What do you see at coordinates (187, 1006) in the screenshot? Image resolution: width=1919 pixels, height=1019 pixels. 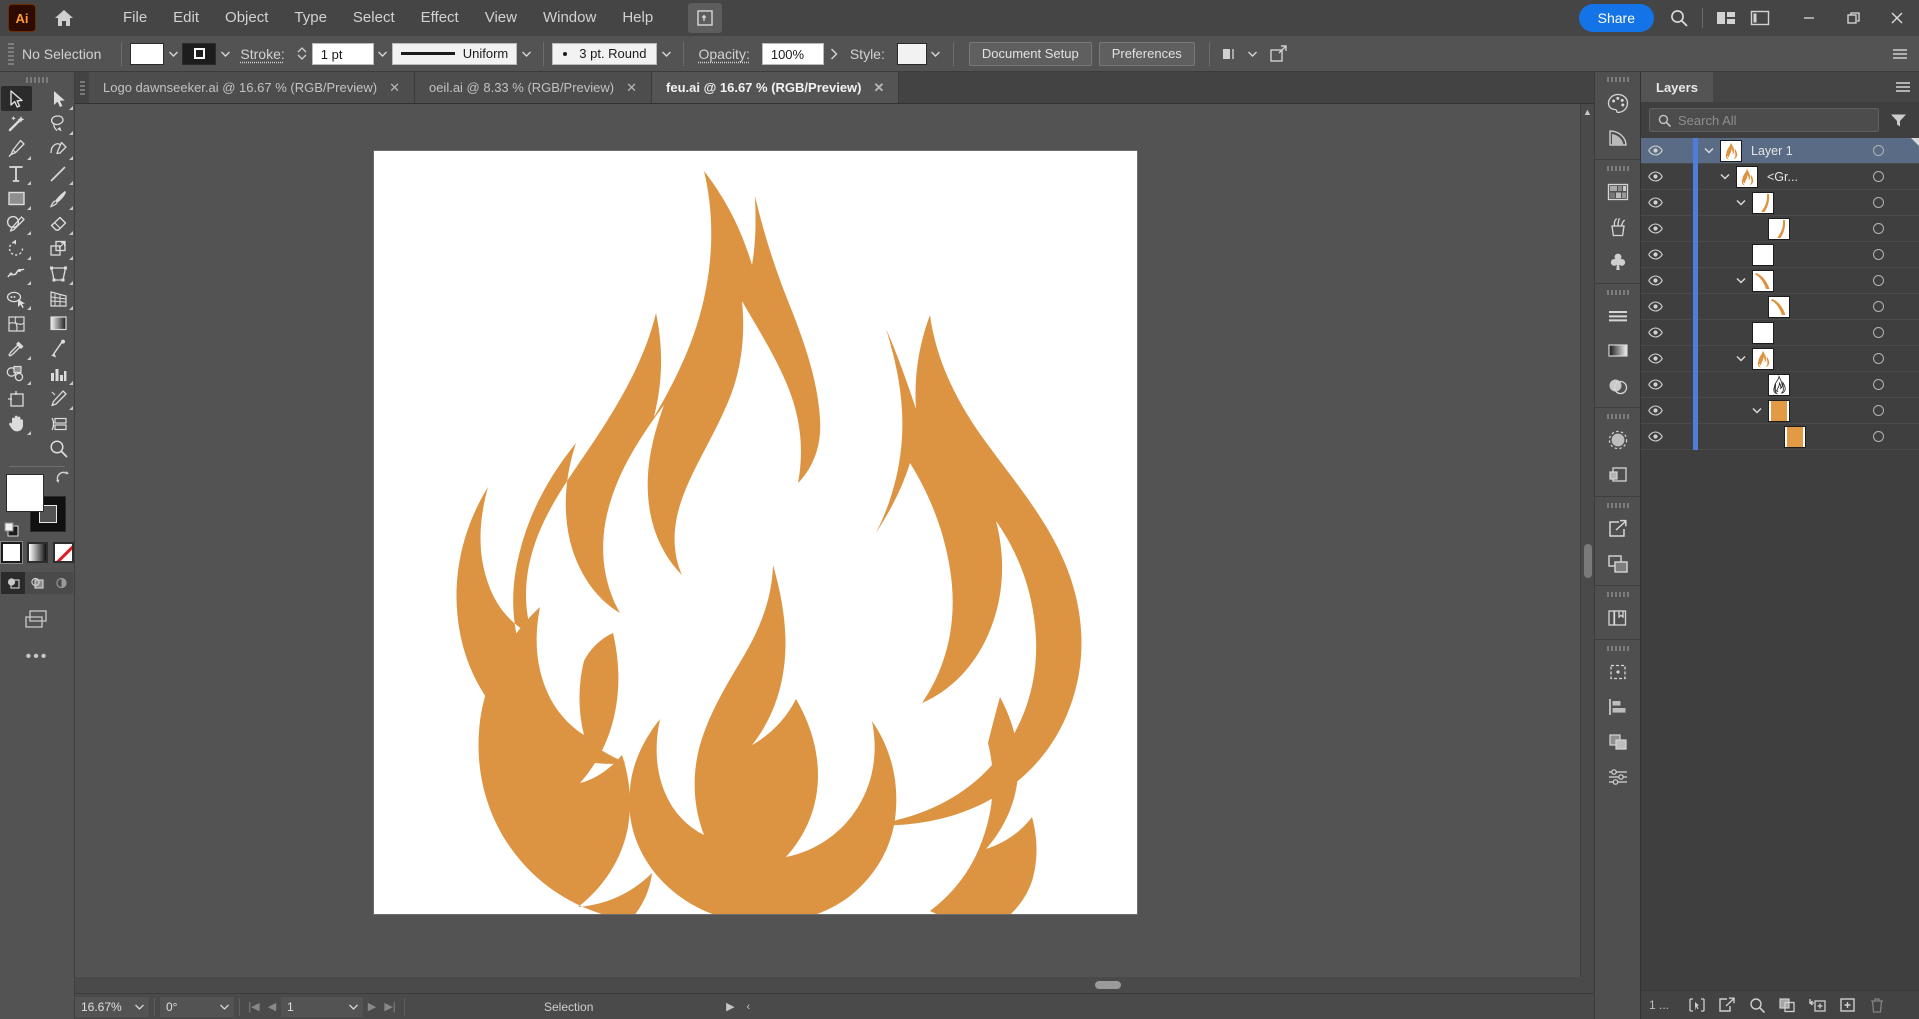 I see `rotation-field: 0°` at bounding box center [187, 1006].